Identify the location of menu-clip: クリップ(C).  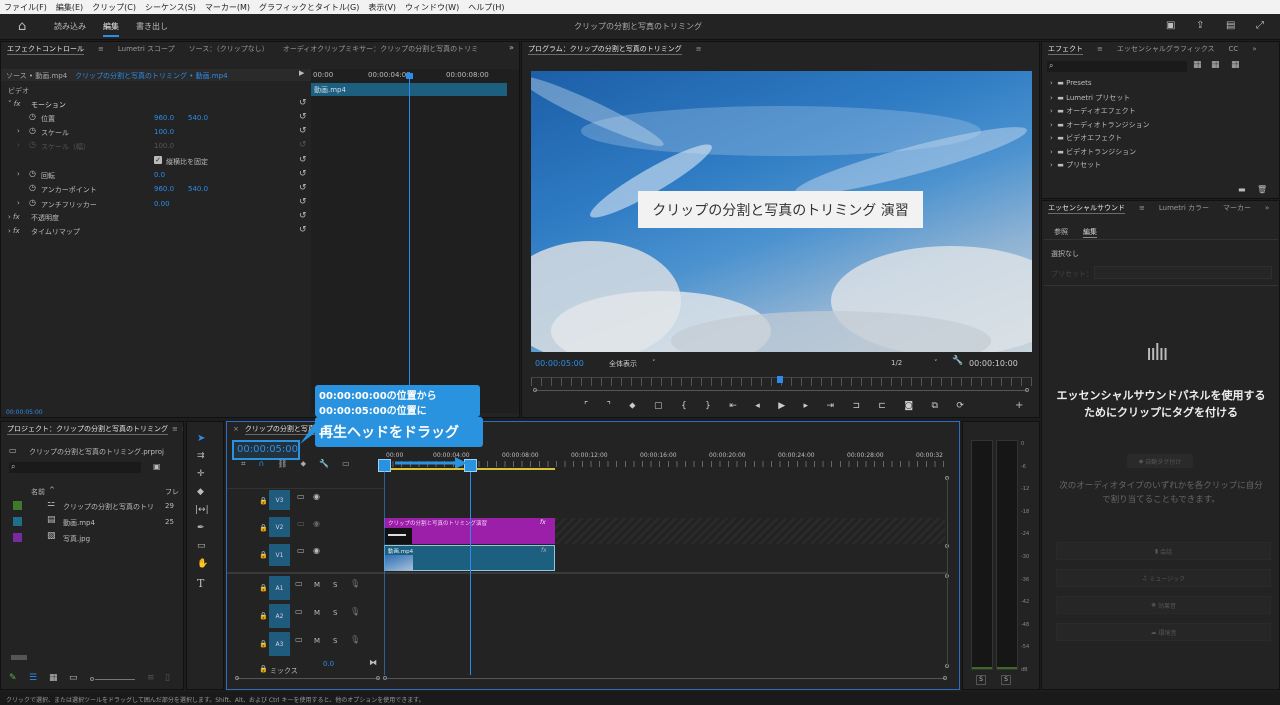
(114, 7).